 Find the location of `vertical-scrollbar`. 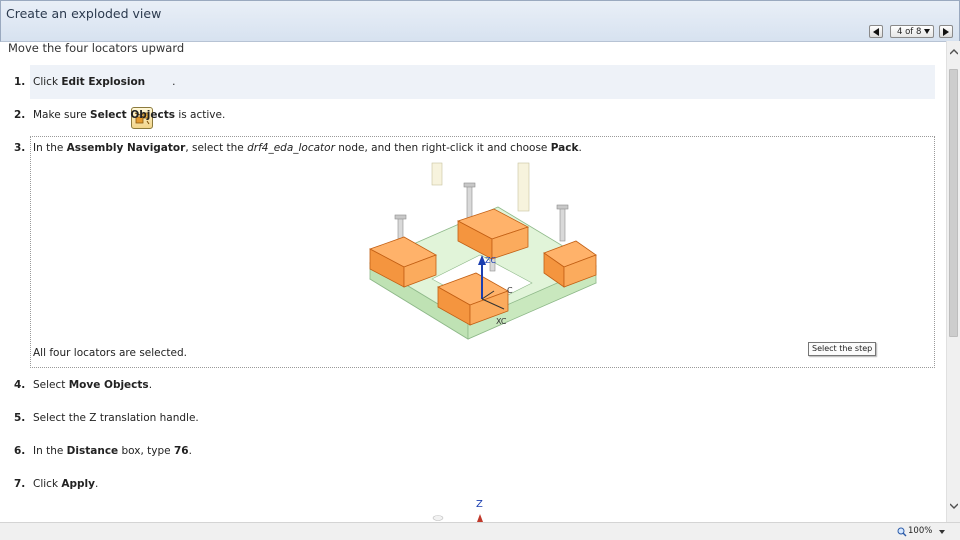

vertical-scrollbar is located at coordinates (953, 281).